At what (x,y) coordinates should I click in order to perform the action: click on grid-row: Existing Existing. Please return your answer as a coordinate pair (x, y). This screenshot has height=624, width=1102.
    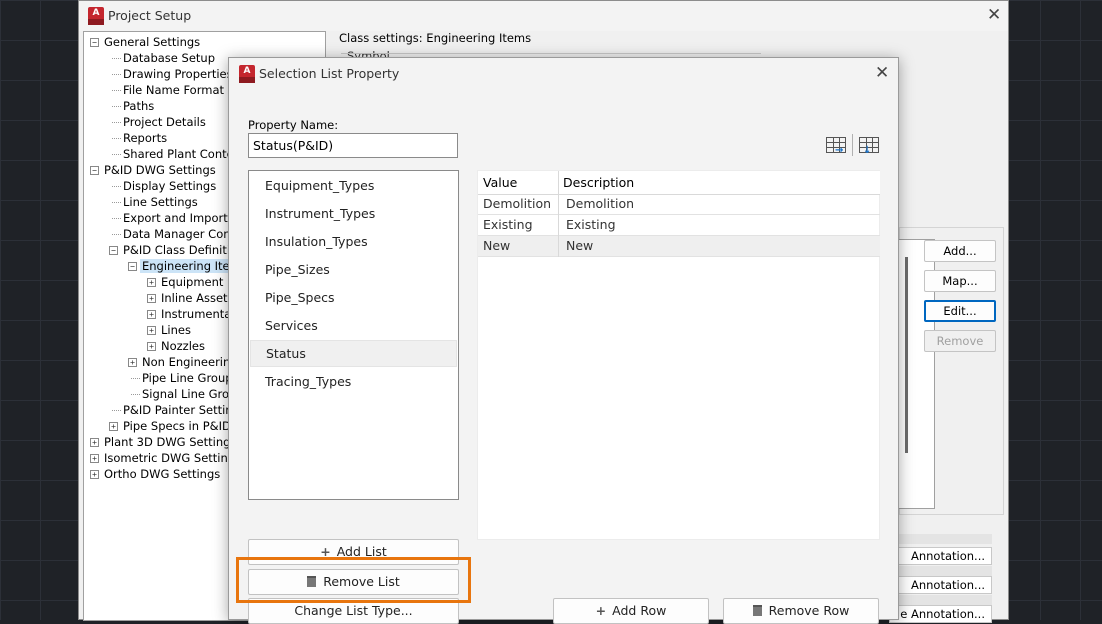
    Looking at the image, I should click on (679, 225).